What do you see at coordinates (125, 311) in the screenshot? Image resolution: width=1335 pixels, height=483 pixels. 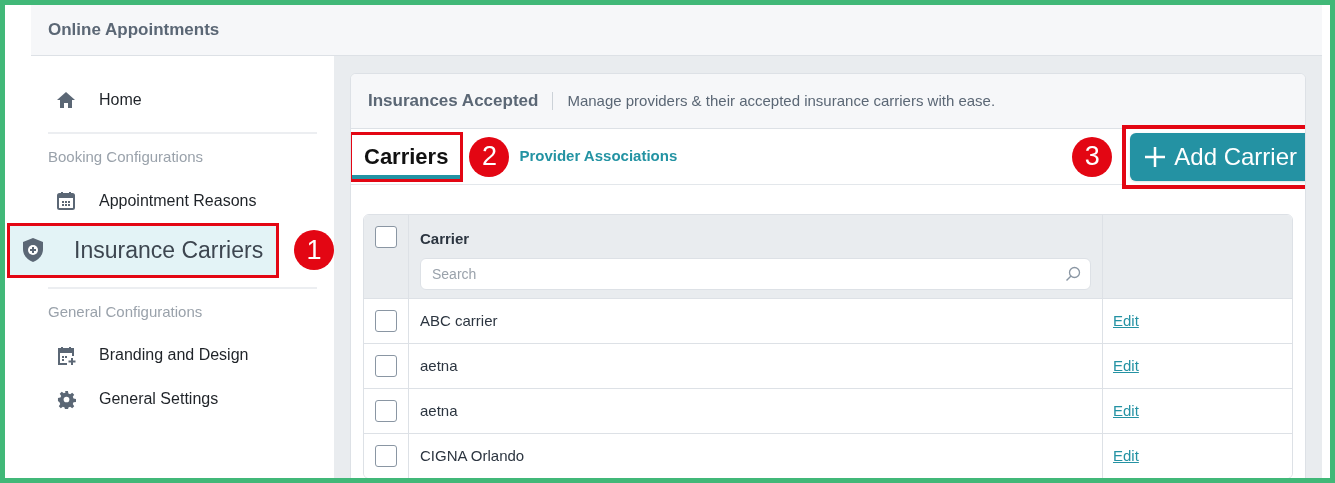 I see `section-heading: General Configurations` at bounding box center [125, 311].